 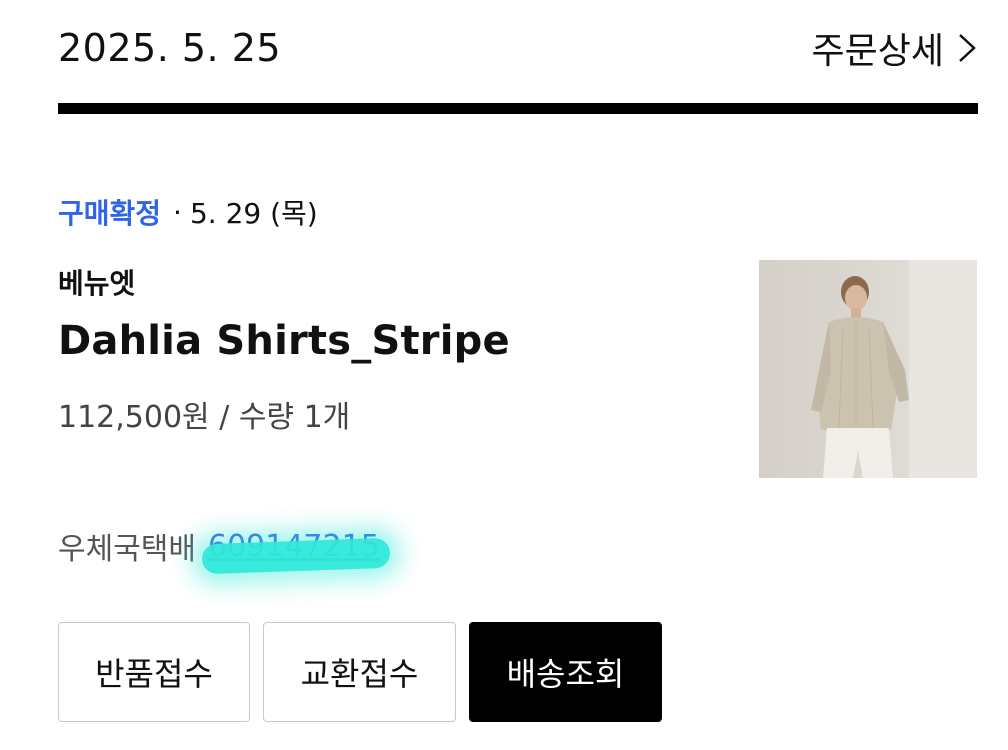 What do you see at coordinates (188, 212) in the screenshot?
I see `order-status-line: 구매확정 · 5. 29 (목)` at bounding box center [188, 212].